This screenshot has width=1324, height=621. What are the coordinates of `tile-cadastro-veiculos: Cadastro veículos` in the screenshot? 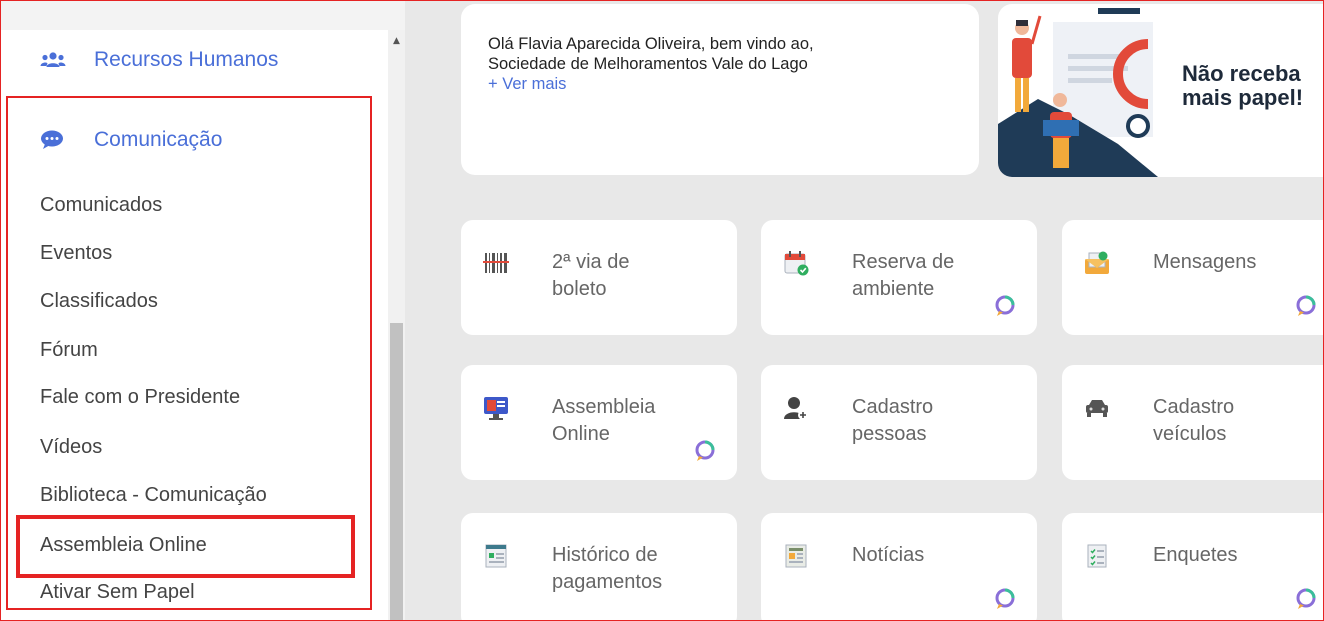 It's located at (1193, 422).